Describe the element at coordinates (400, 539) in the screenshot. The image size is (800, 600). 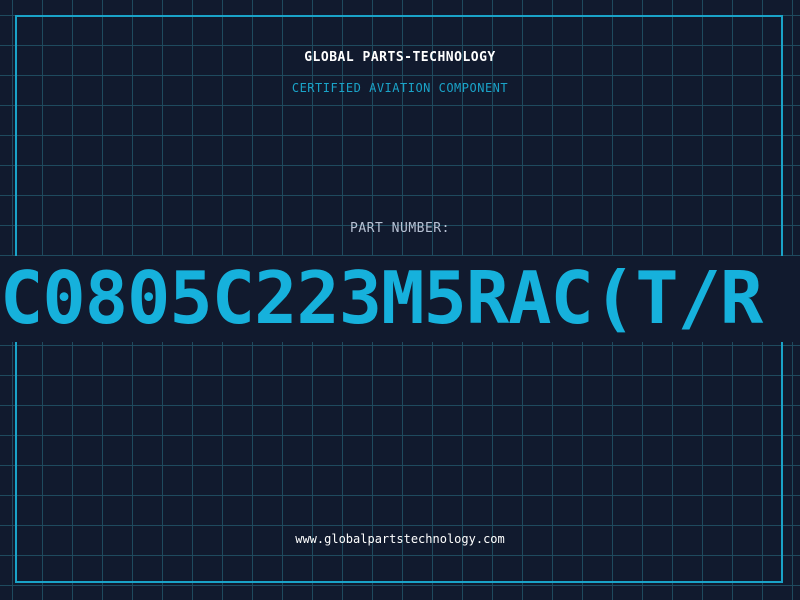
I see `website-url: www.globalpartstechnology.com` at that location.